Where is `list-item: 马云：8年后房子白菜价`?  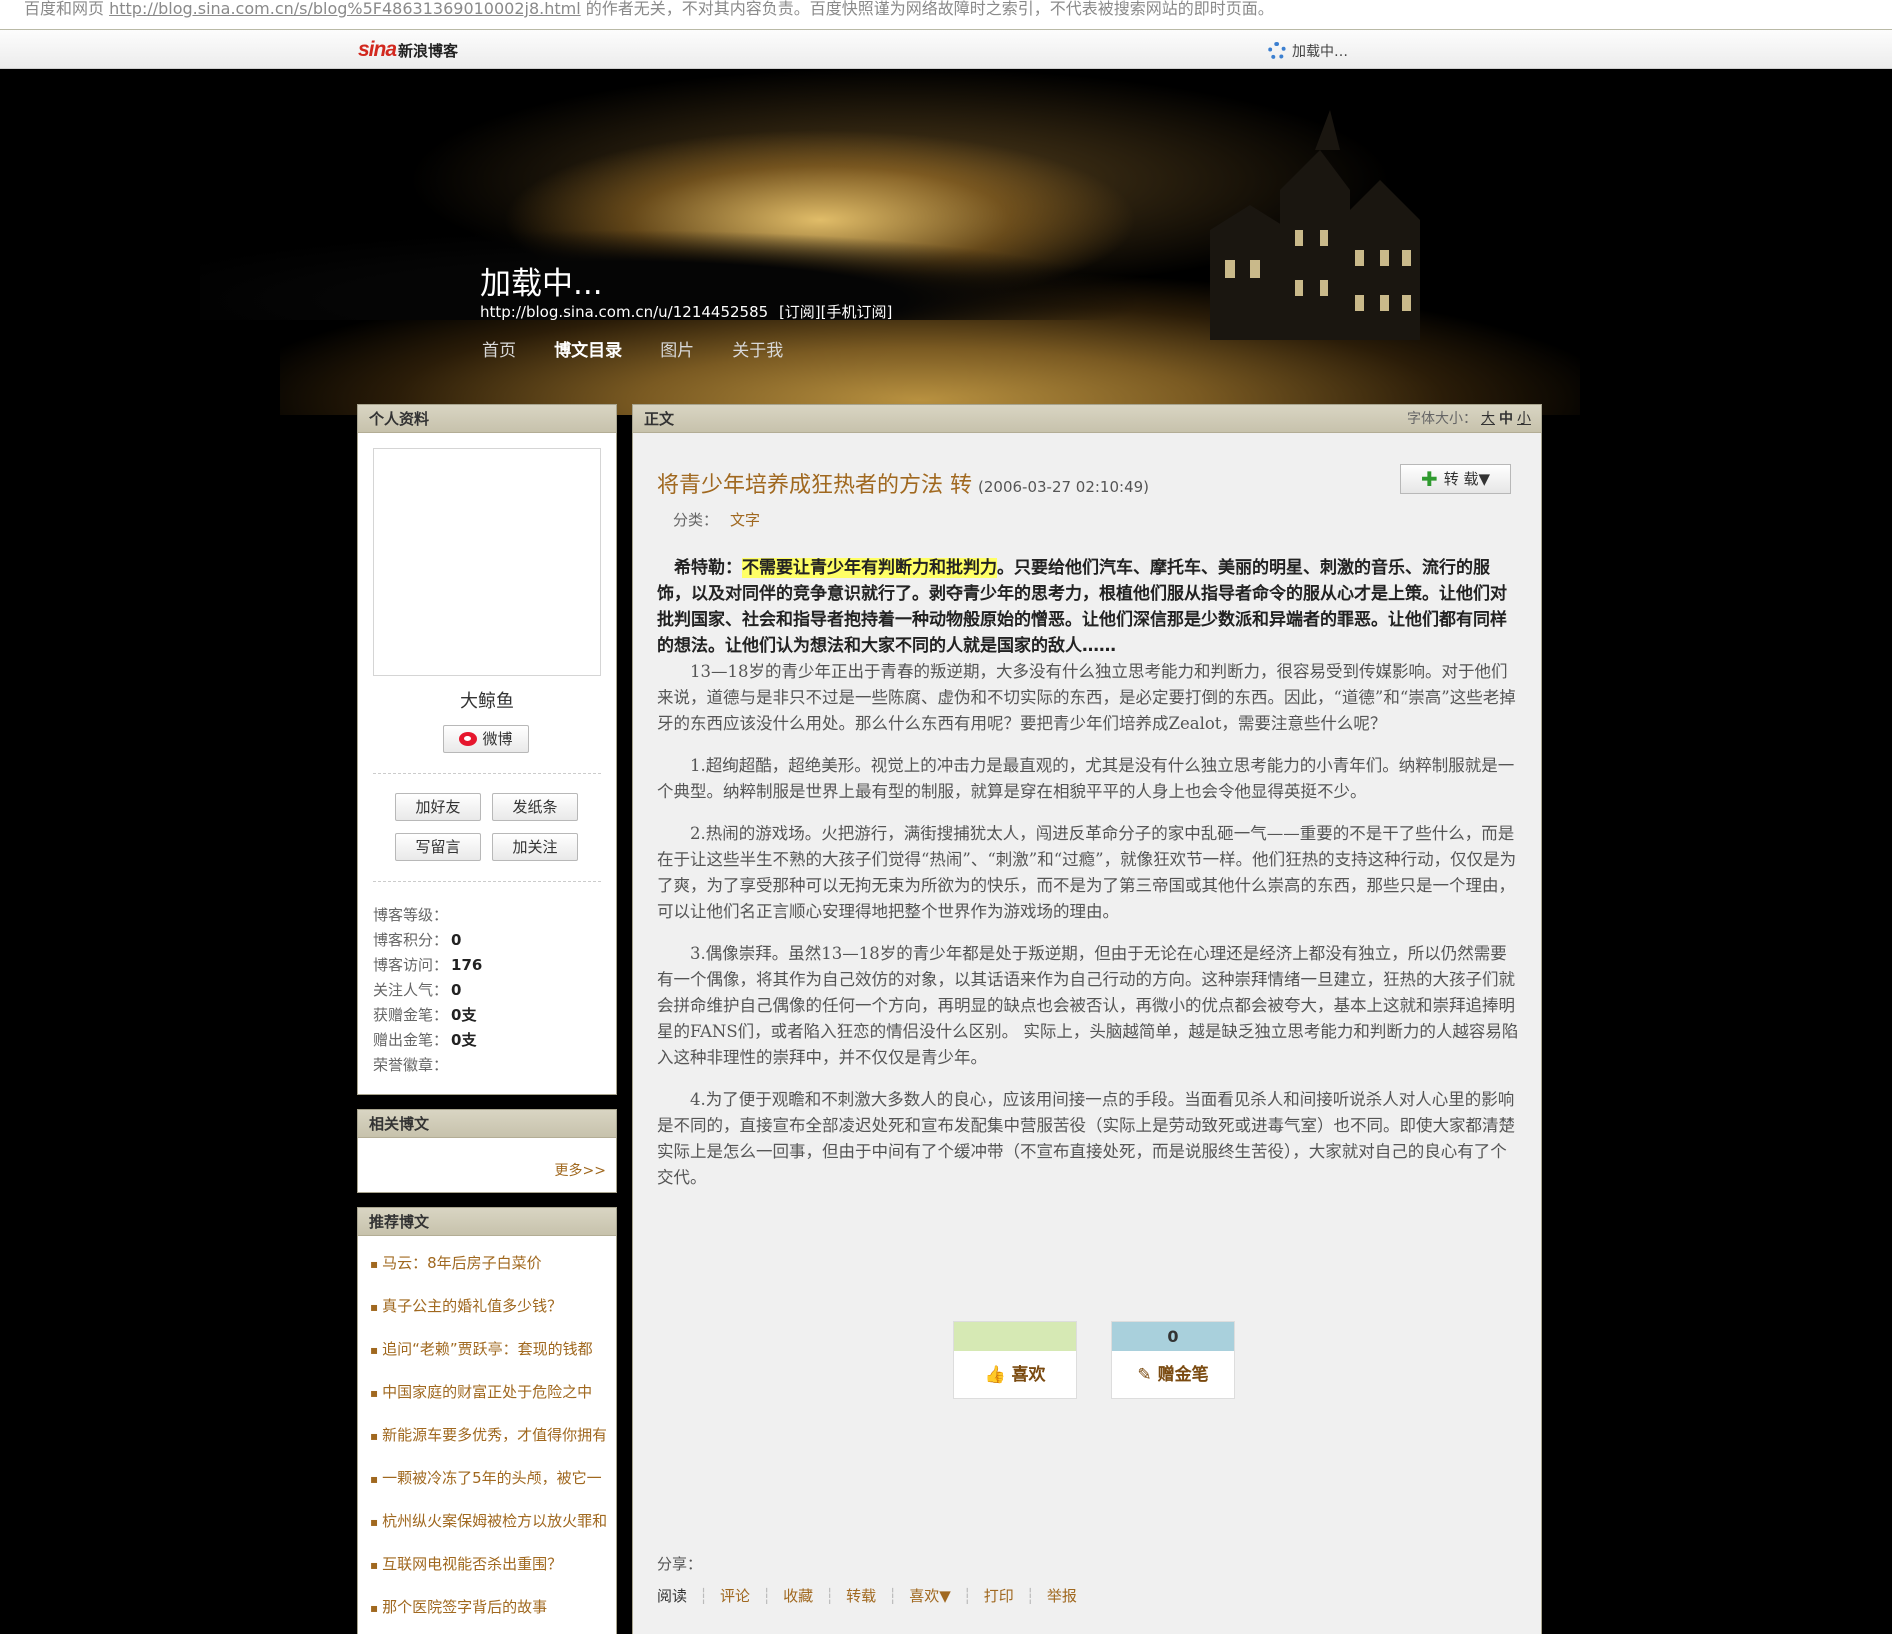
list-item: 马云：8年后房子白菜价 is located at coordinates (488, 1263).